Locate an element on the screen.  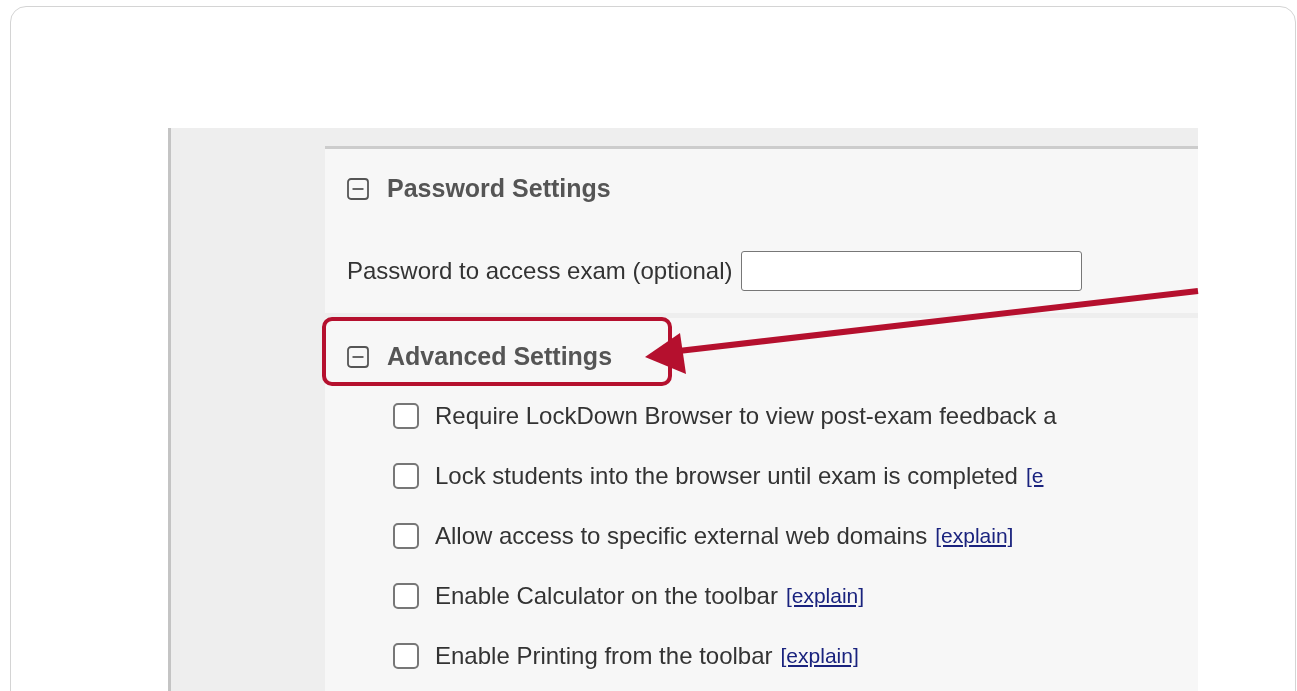
section-title: Password Settings is located at coordinates (499, 189).